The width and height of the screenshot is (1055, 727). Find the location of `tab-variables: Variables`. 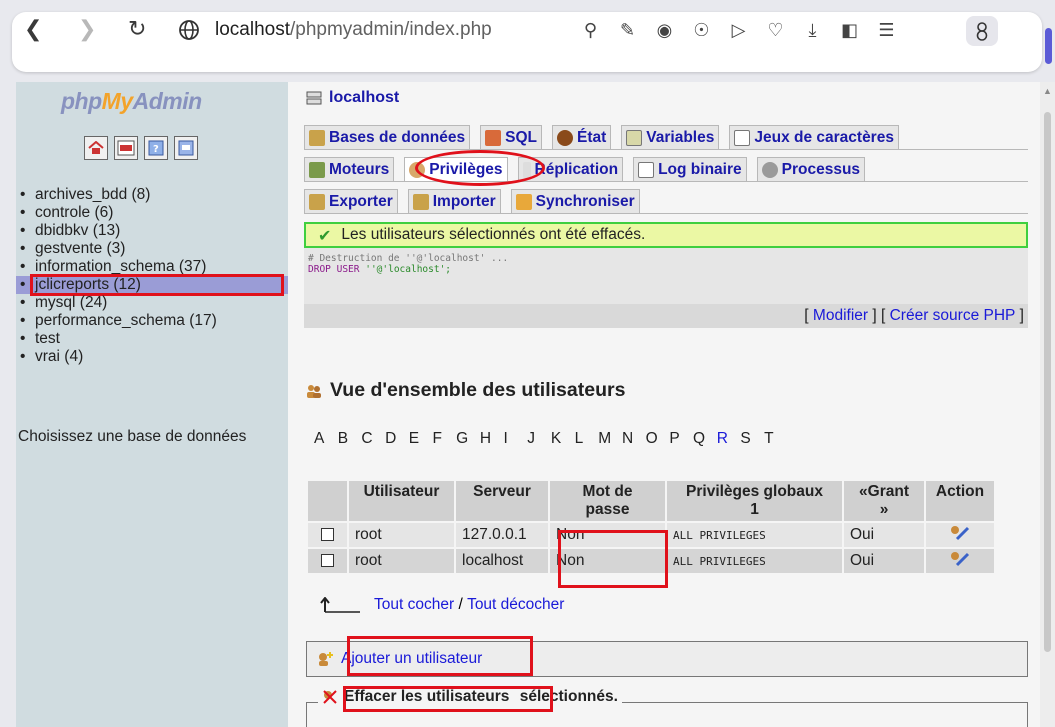

tab-variables: Variables is located at coordinates (670, 137).